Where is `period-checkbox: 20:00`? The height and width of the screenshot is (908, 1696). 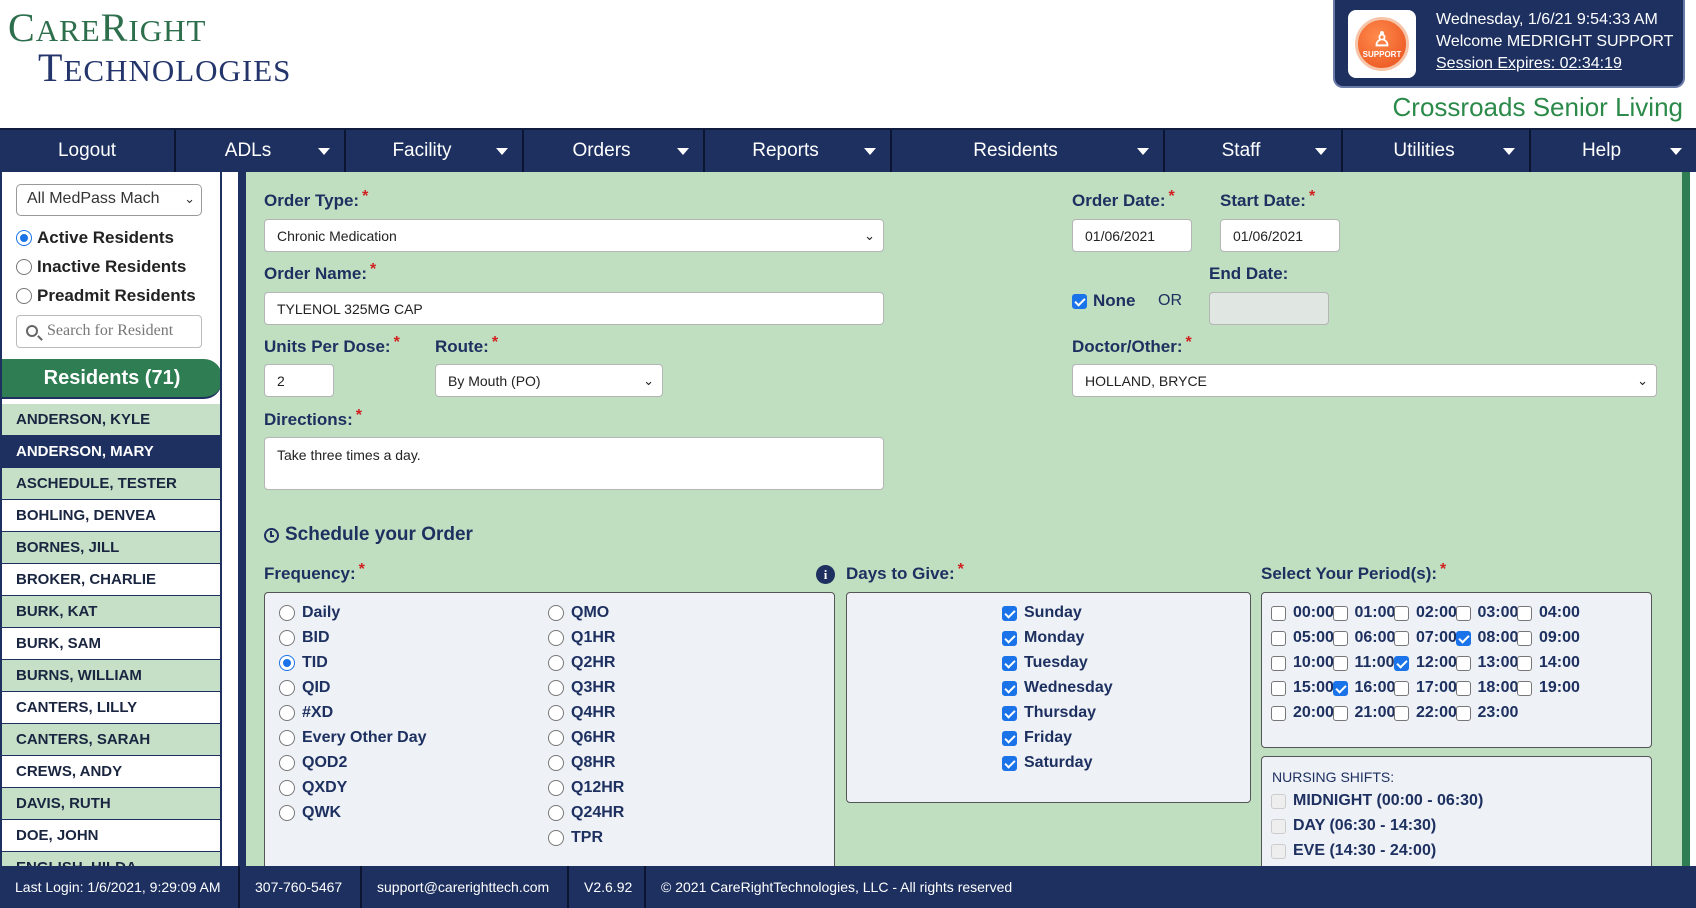
period-checkbox: 20:00 is located at coordinates (1302, 713).